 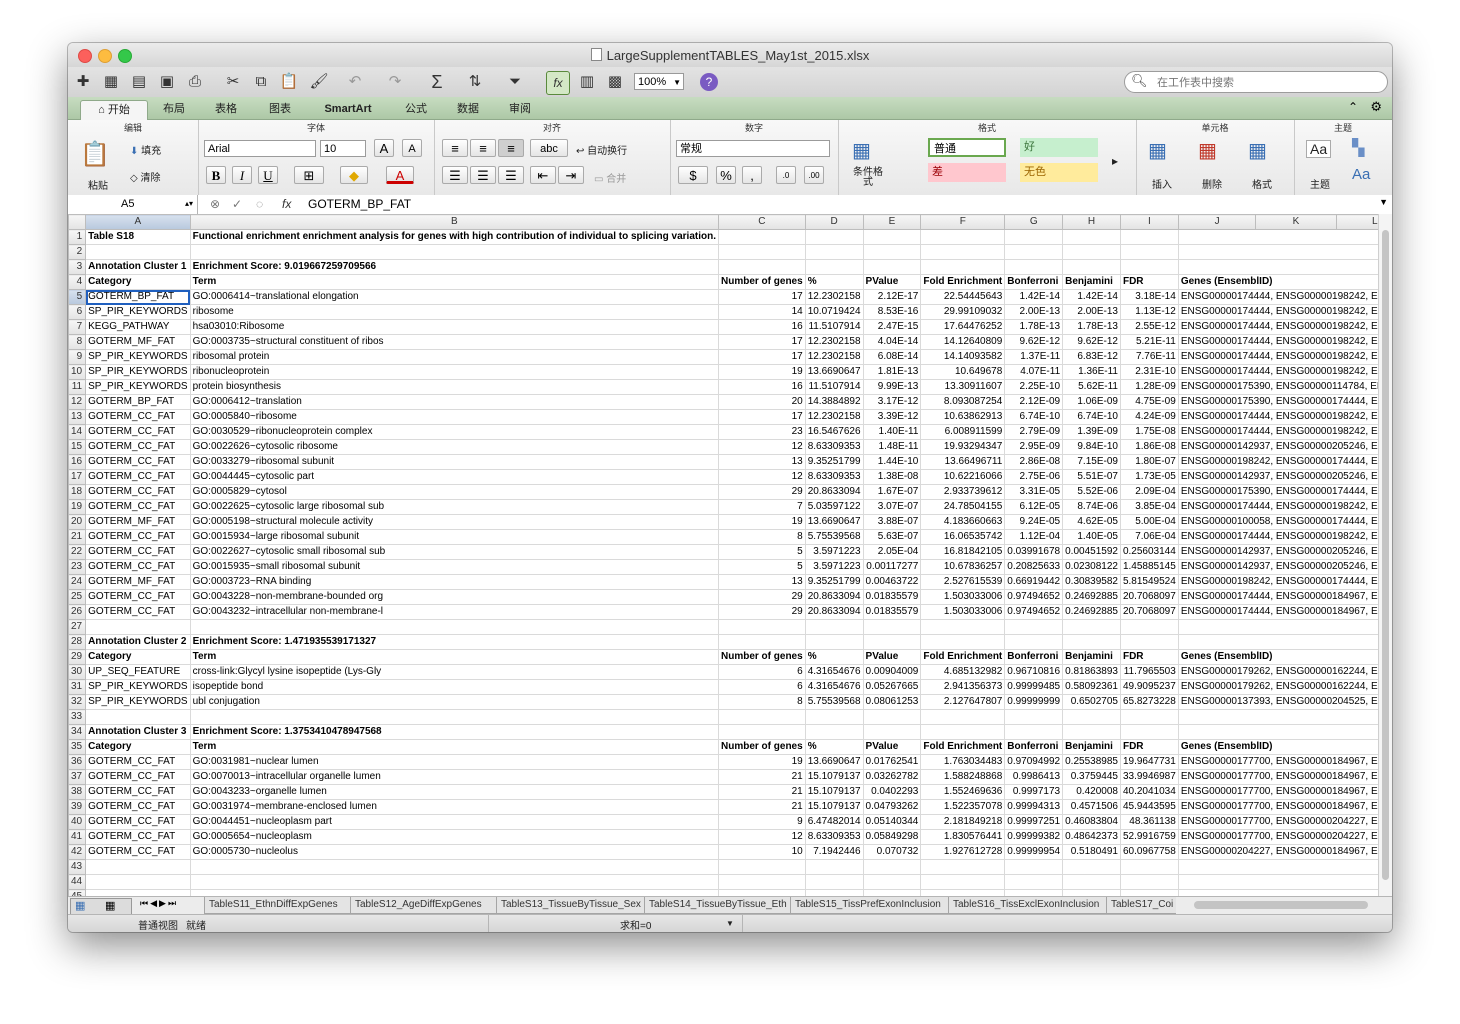 I want to click on grid-cell: ribonucleoprotein, so click(x=454, y=372).